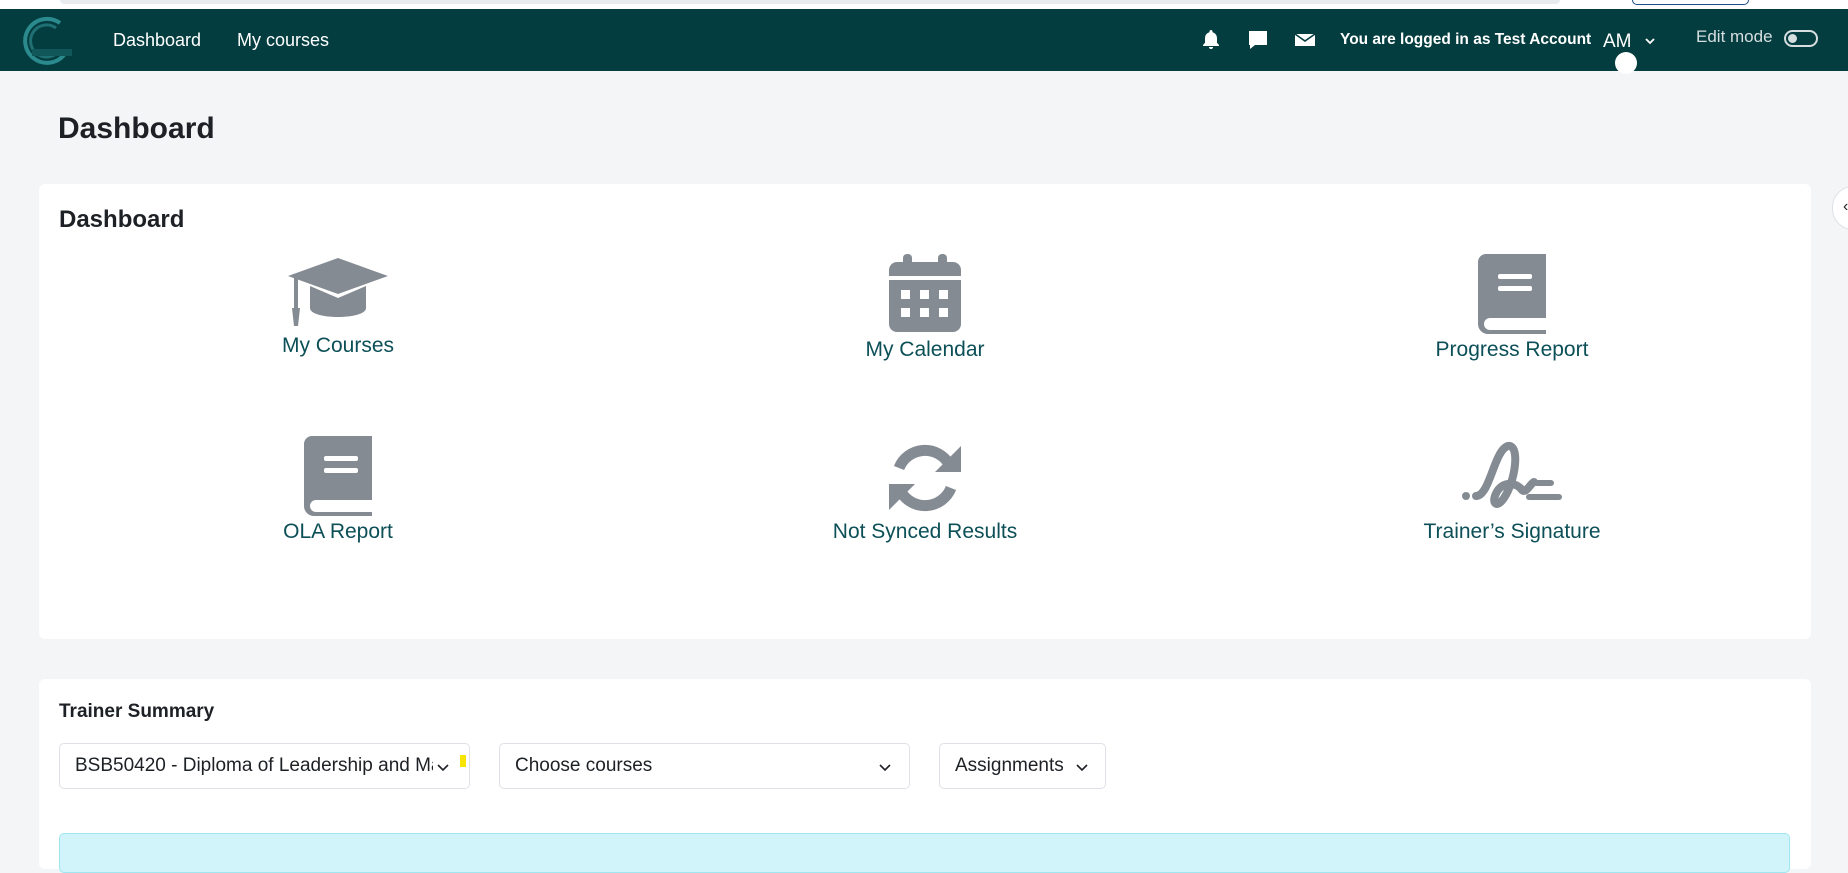 The width and height of the screenshot is (1848, 873). I want to click on sync-icon, so click(925, 478).